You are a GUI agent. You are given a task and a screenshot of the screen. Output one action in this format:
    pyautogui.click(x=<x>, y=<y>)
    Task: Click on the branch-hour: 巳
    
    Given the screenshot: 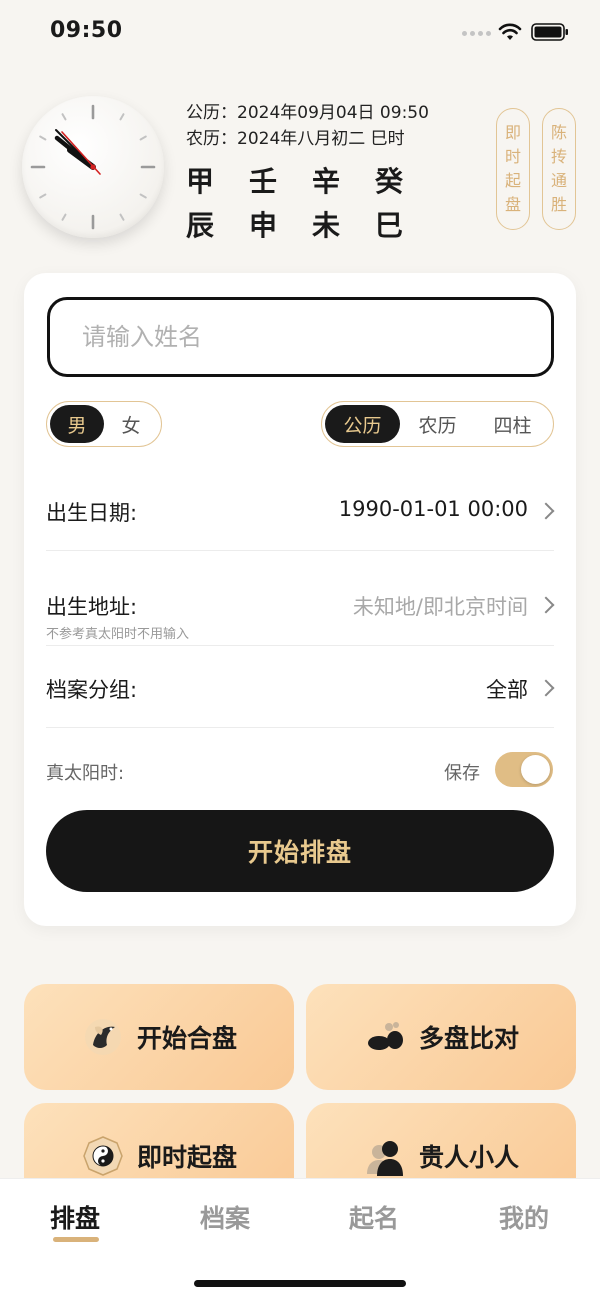 What is the action you would take?
    pyautogui.click(x=389, y=225)
    